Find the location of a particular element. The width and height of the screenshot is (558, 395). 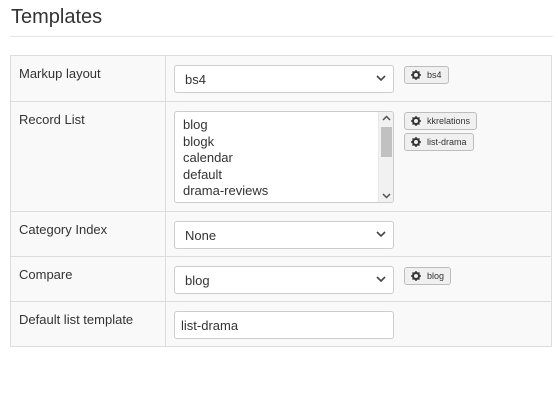

page-title: Templates is located at coordinates (57, 17).